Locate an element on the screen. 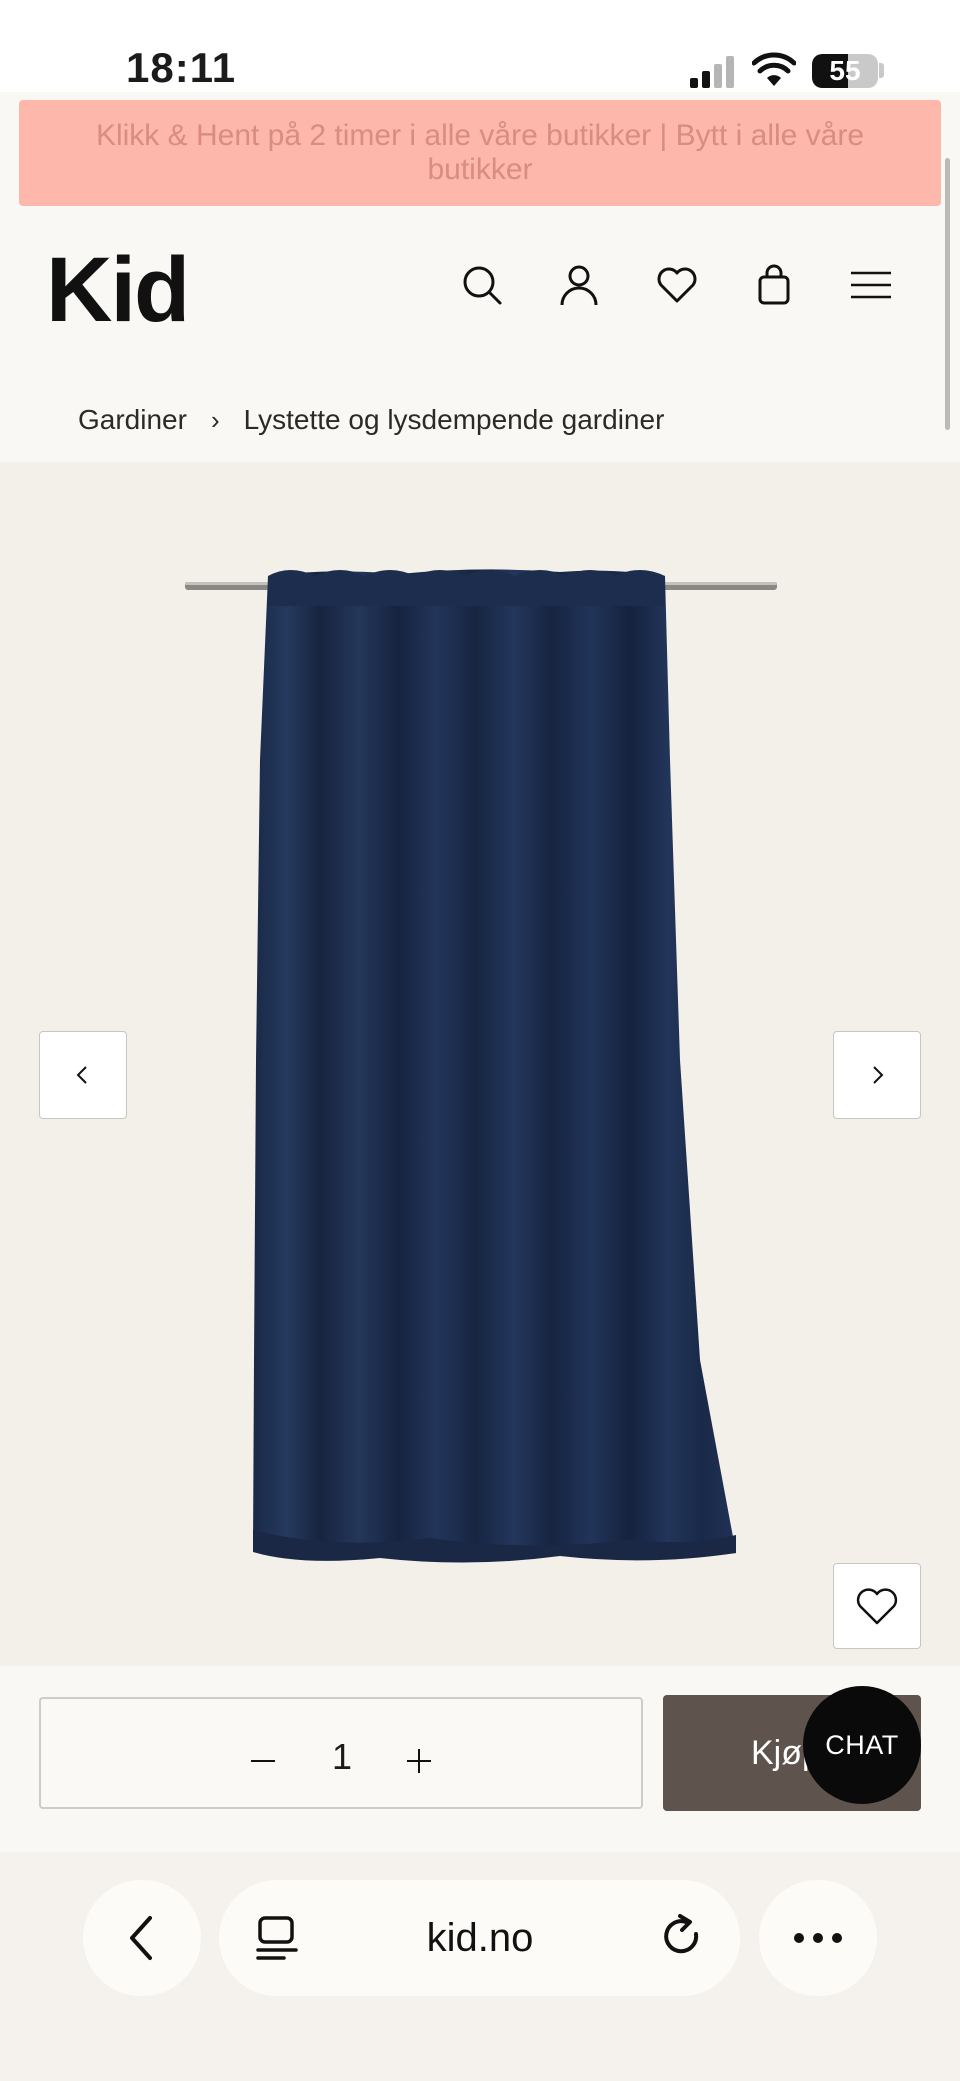 The height and width of the screenshot is (2081, 960). account-button is located at coordinates (579, 285).